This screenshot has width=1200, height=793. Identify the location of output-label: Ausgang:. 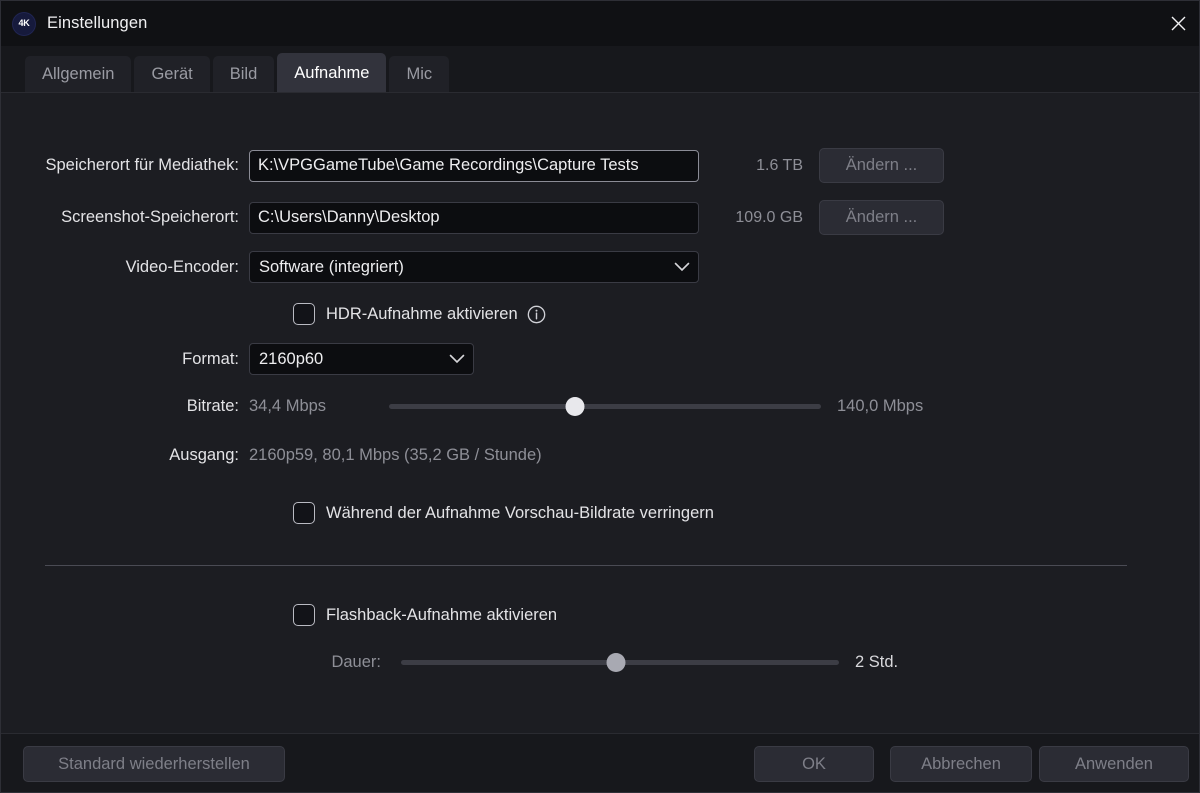
(204, 455).